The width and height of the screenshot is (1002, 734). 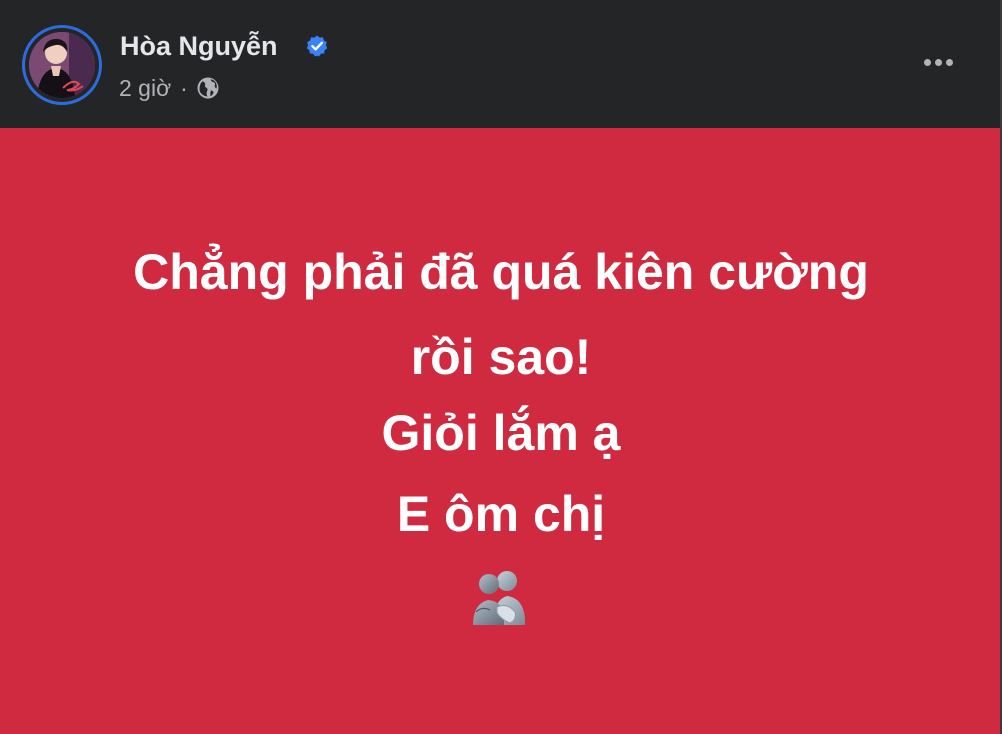 I want to click on author-name: Hòa Nguyễn, so click(x=199, y=46).